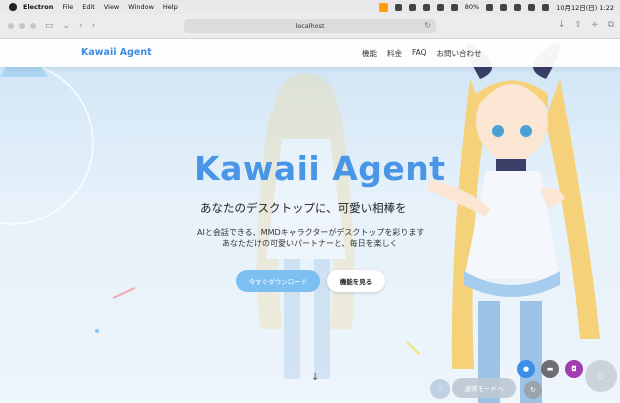  Describe the element at coordinates (472, 7) in the screenshot. I see `battery-percent: 80%` at that location.